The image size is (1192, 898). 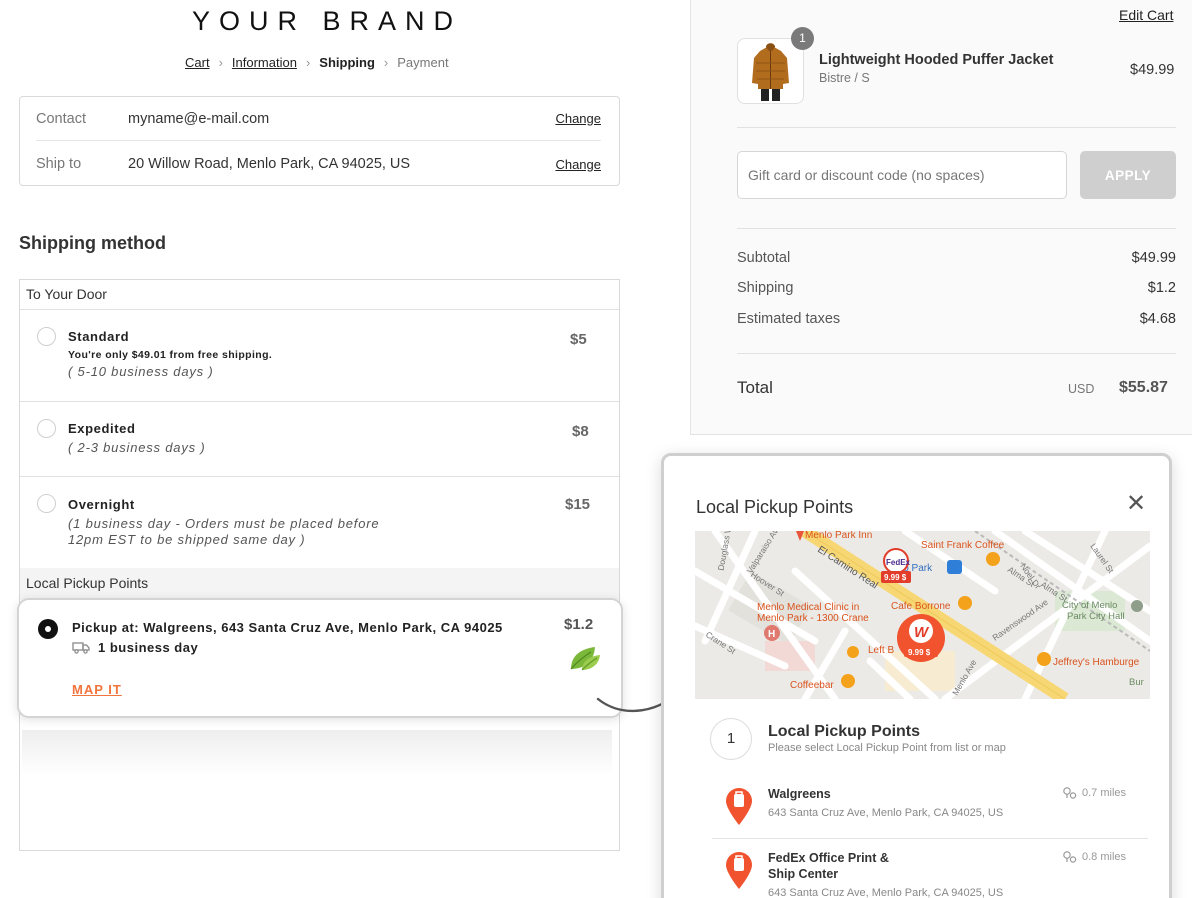 What do you see at coordinates (799, 794) in the screenshot?
I see `location-name: Walgreens` at bounding box center [799, 794].